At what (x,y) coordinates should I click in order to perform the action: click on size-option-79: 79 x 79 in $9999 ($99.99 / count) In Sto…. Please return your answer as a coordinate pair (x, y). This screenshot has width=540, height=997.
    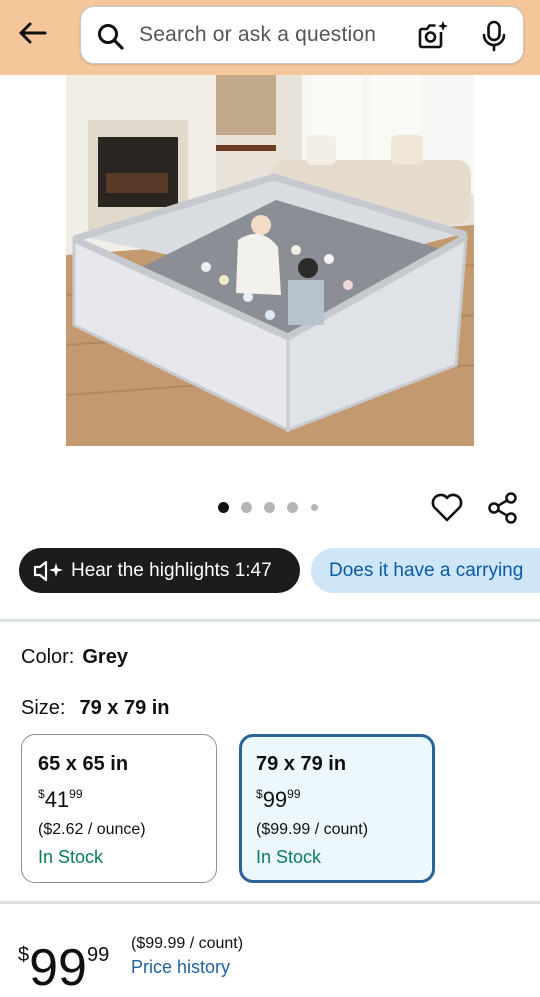
    Looking at the image, I should click on (337, 808).